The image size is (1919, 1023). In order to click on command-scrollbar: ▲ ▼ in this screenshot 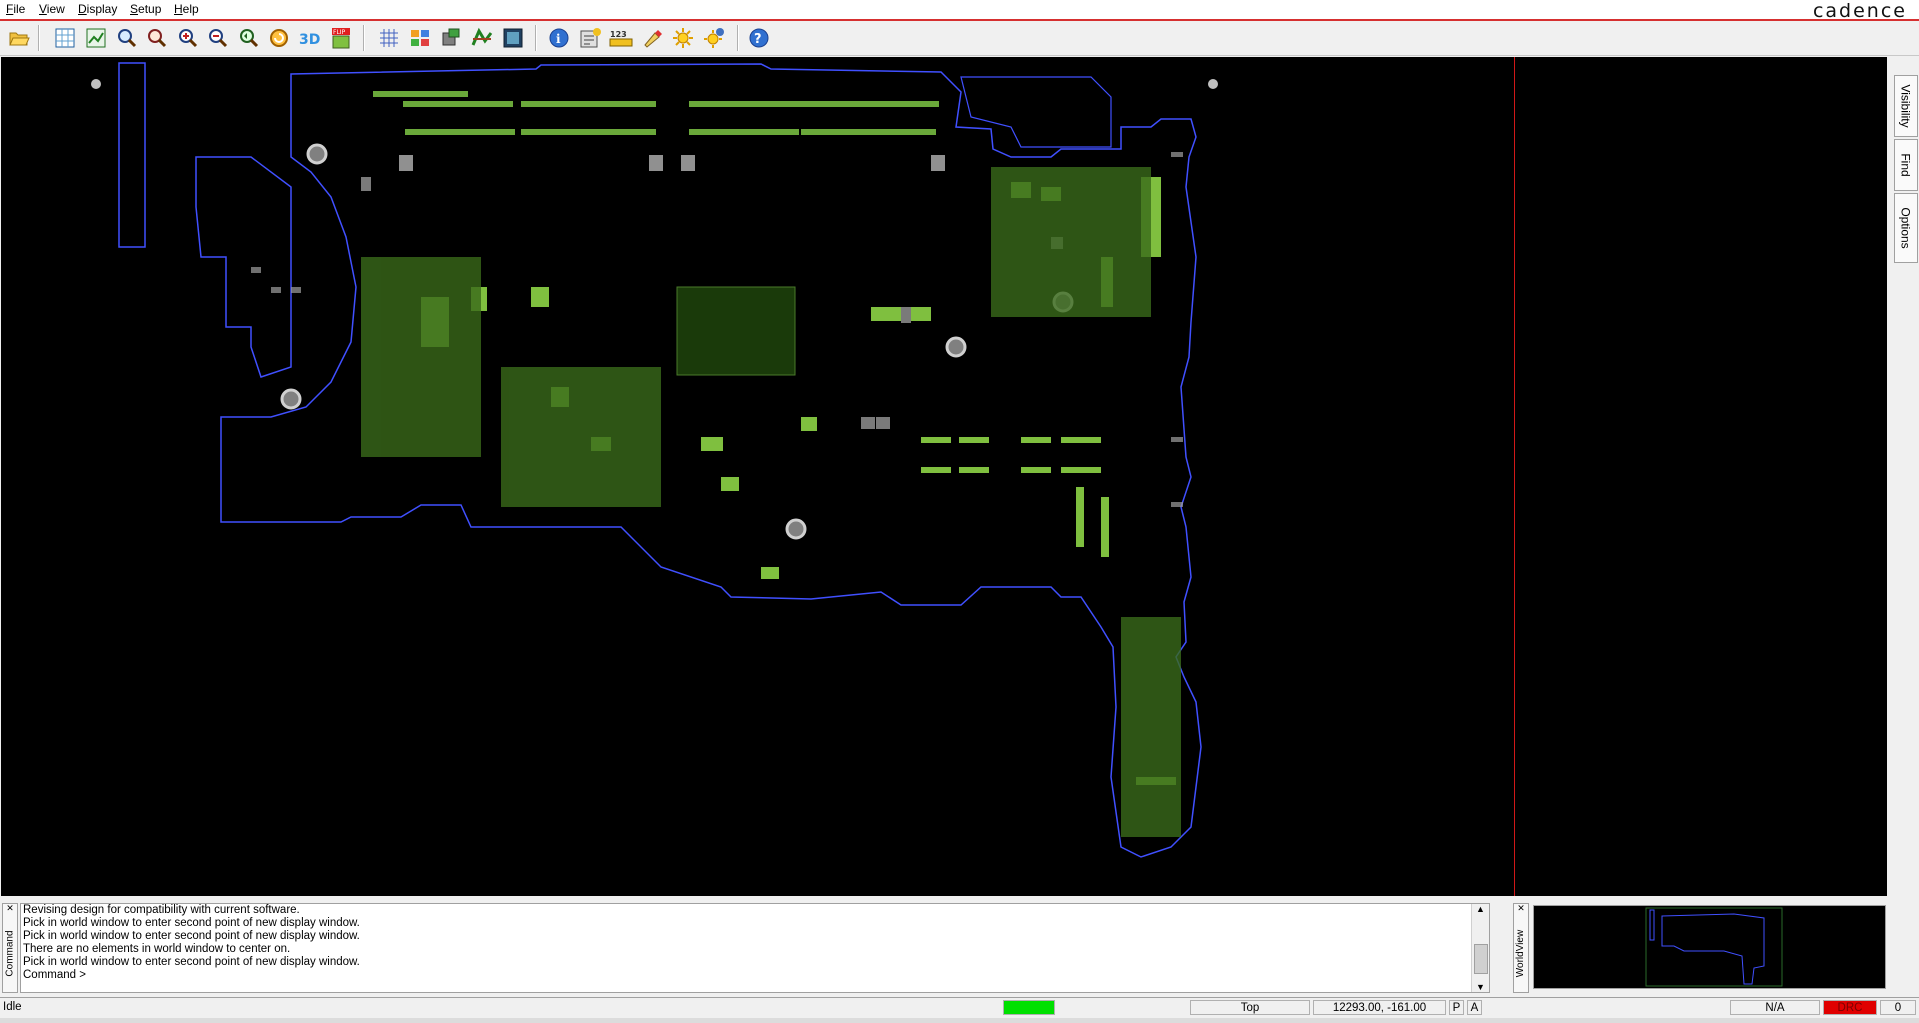, I will do `click(1480, 948)`.